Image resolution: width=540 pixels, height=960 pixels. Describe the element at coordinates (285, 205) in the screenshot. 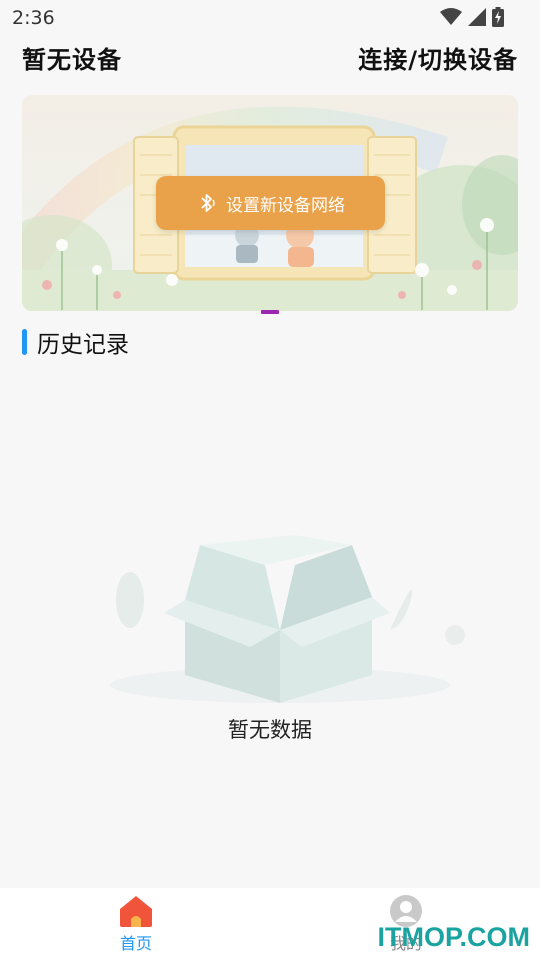

I see `setup-network-label: 设置新设备网络` at that location.